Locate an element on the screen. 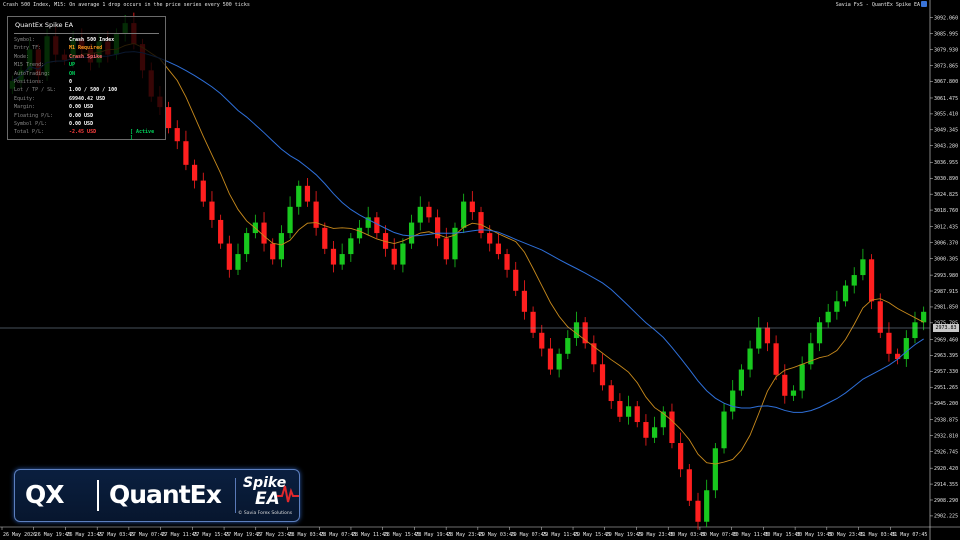 The height and width of the screenshot is (540, 960). time-tick-label: 27 May 15:45 is located at coordinates (211, 535).